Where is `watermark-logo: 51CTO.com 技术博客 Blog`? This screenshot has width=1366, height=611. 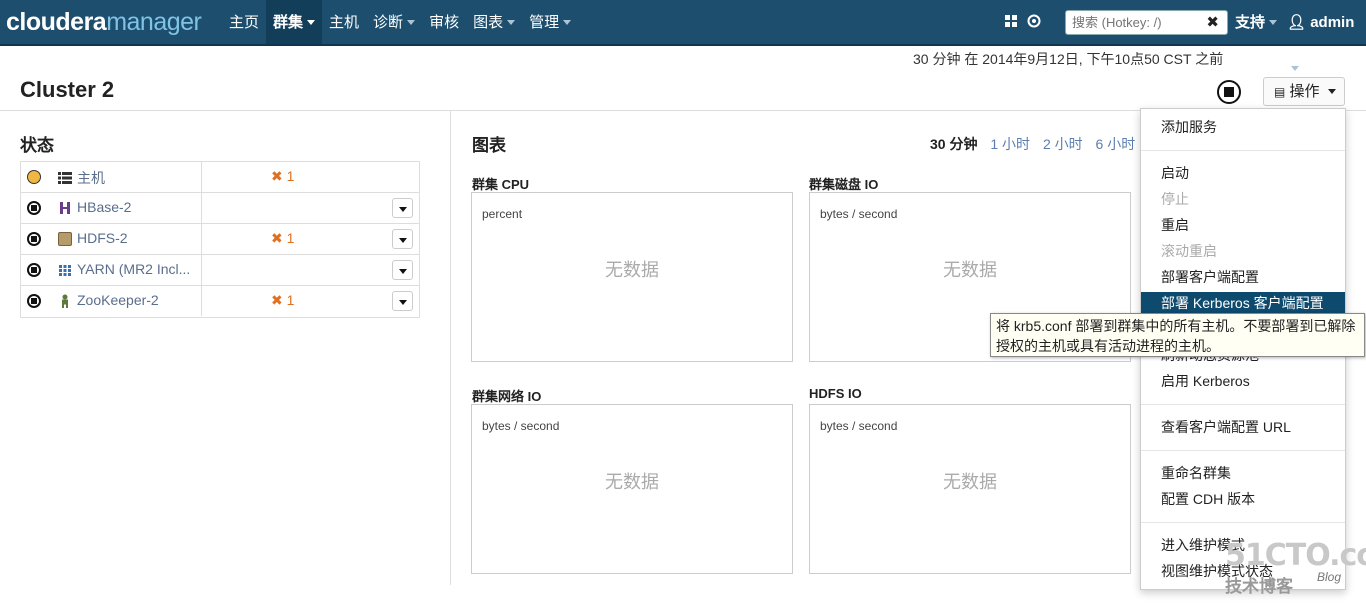 watermark-logo: 51CTO.com 技术博客 Blog is located at coordinates (1295, 568).